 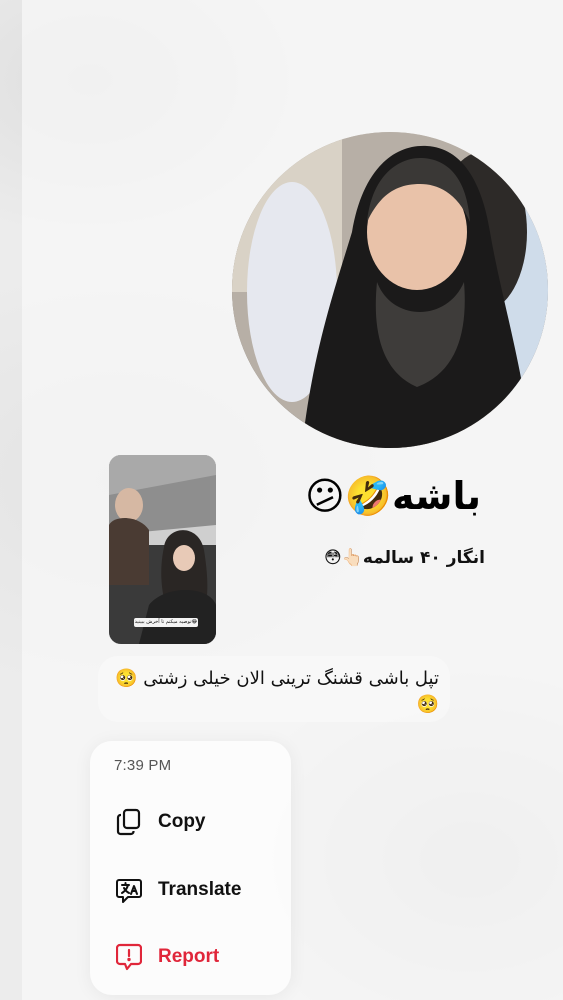 I want to click on message-timestamp: 7:39 PM, so click(x=143, y=765).